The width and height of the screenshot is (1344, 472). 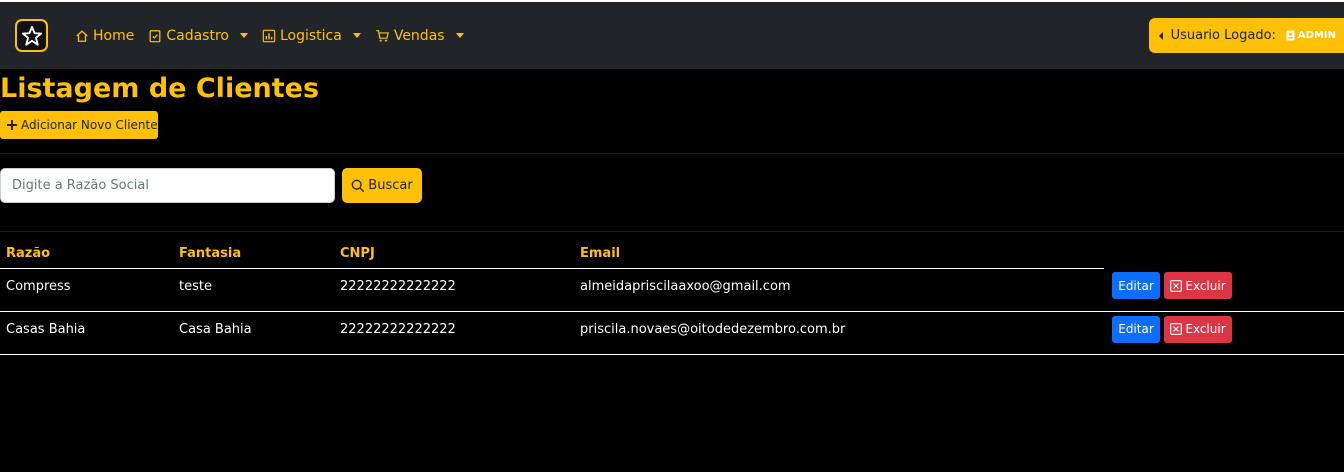 I want to click on add-client-label: Adicionar Novo Cliente, so click(x=89, y=125).